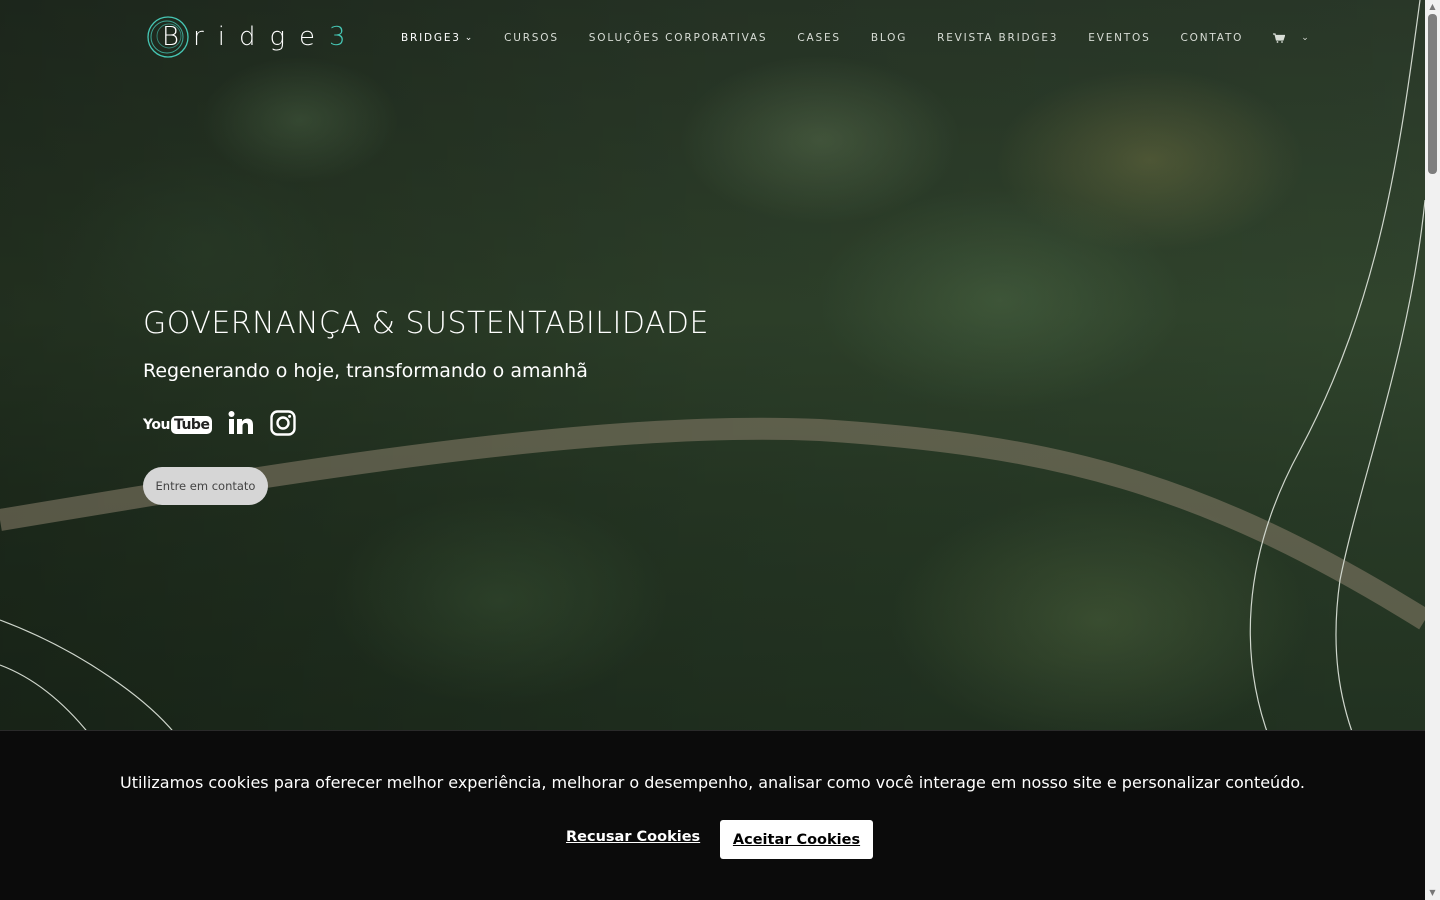 This screenshot has height=900, width=1440. What do you see at coordinates (1432, 94) in the screenshot?
I see `scroll-thumb` at bounding box center [1432, 94].